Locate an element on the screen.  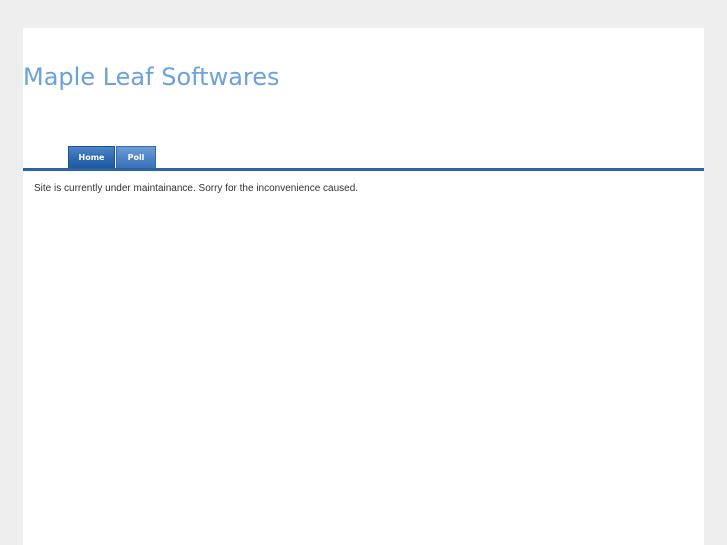
main-nav: Home Poll is located at coordinates (112, 157).